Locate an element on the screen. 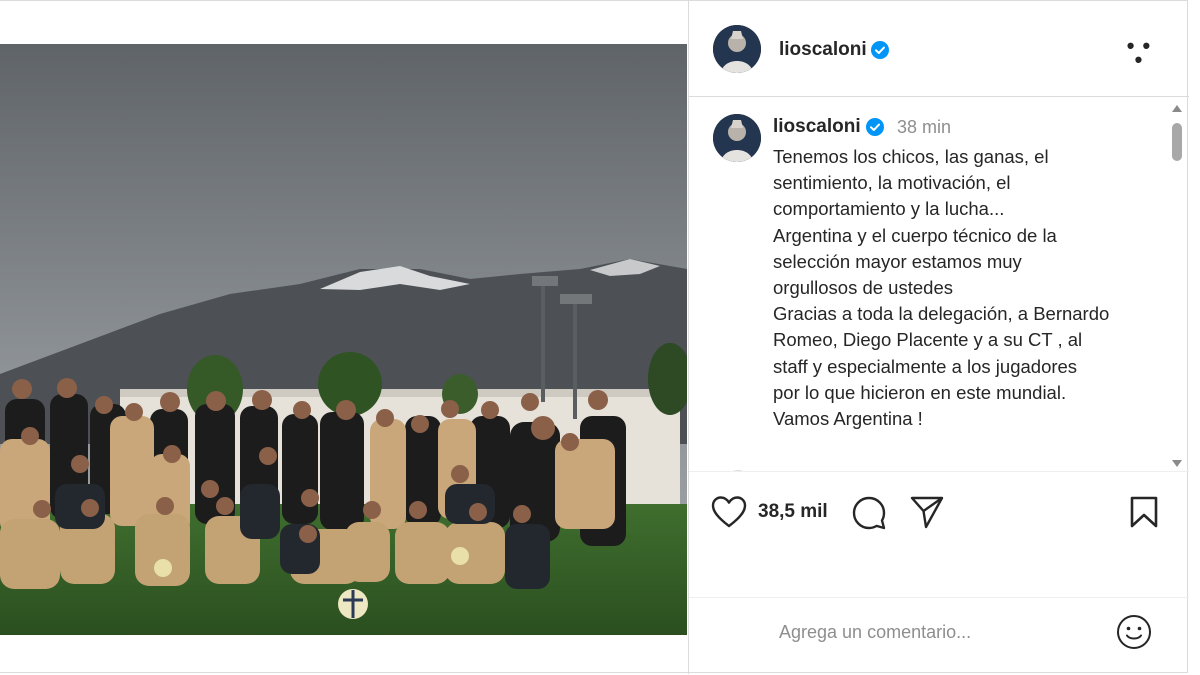  caption-line: staff y especialmente a los jugadores is located at coordinates (925, 366).